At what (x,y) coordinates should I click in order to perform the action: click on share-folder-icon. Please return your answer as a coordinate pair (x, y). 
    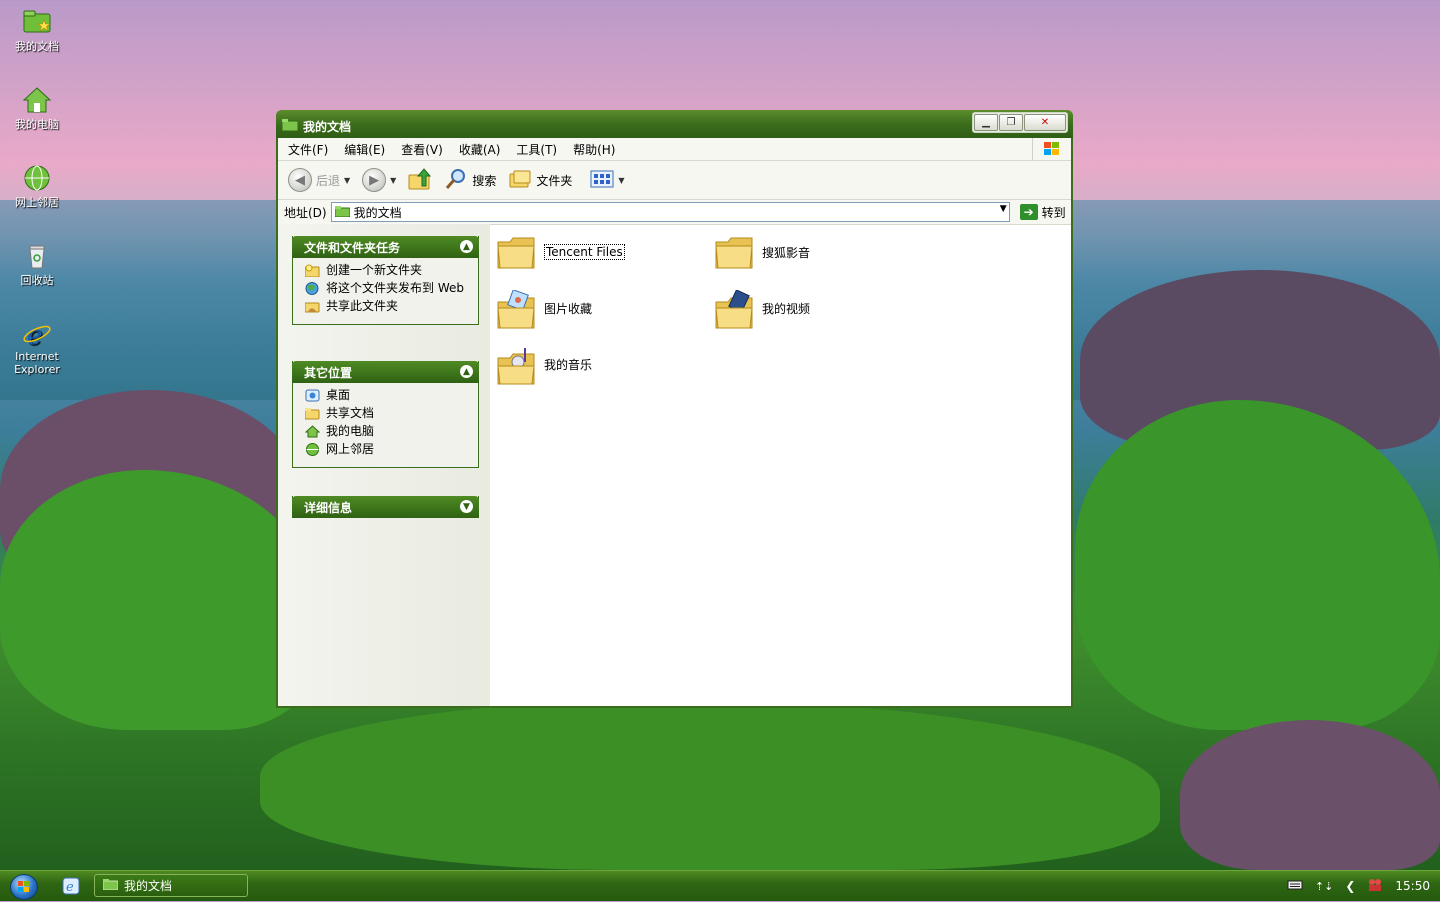
    Looking at the image, I should click on (312, 306).